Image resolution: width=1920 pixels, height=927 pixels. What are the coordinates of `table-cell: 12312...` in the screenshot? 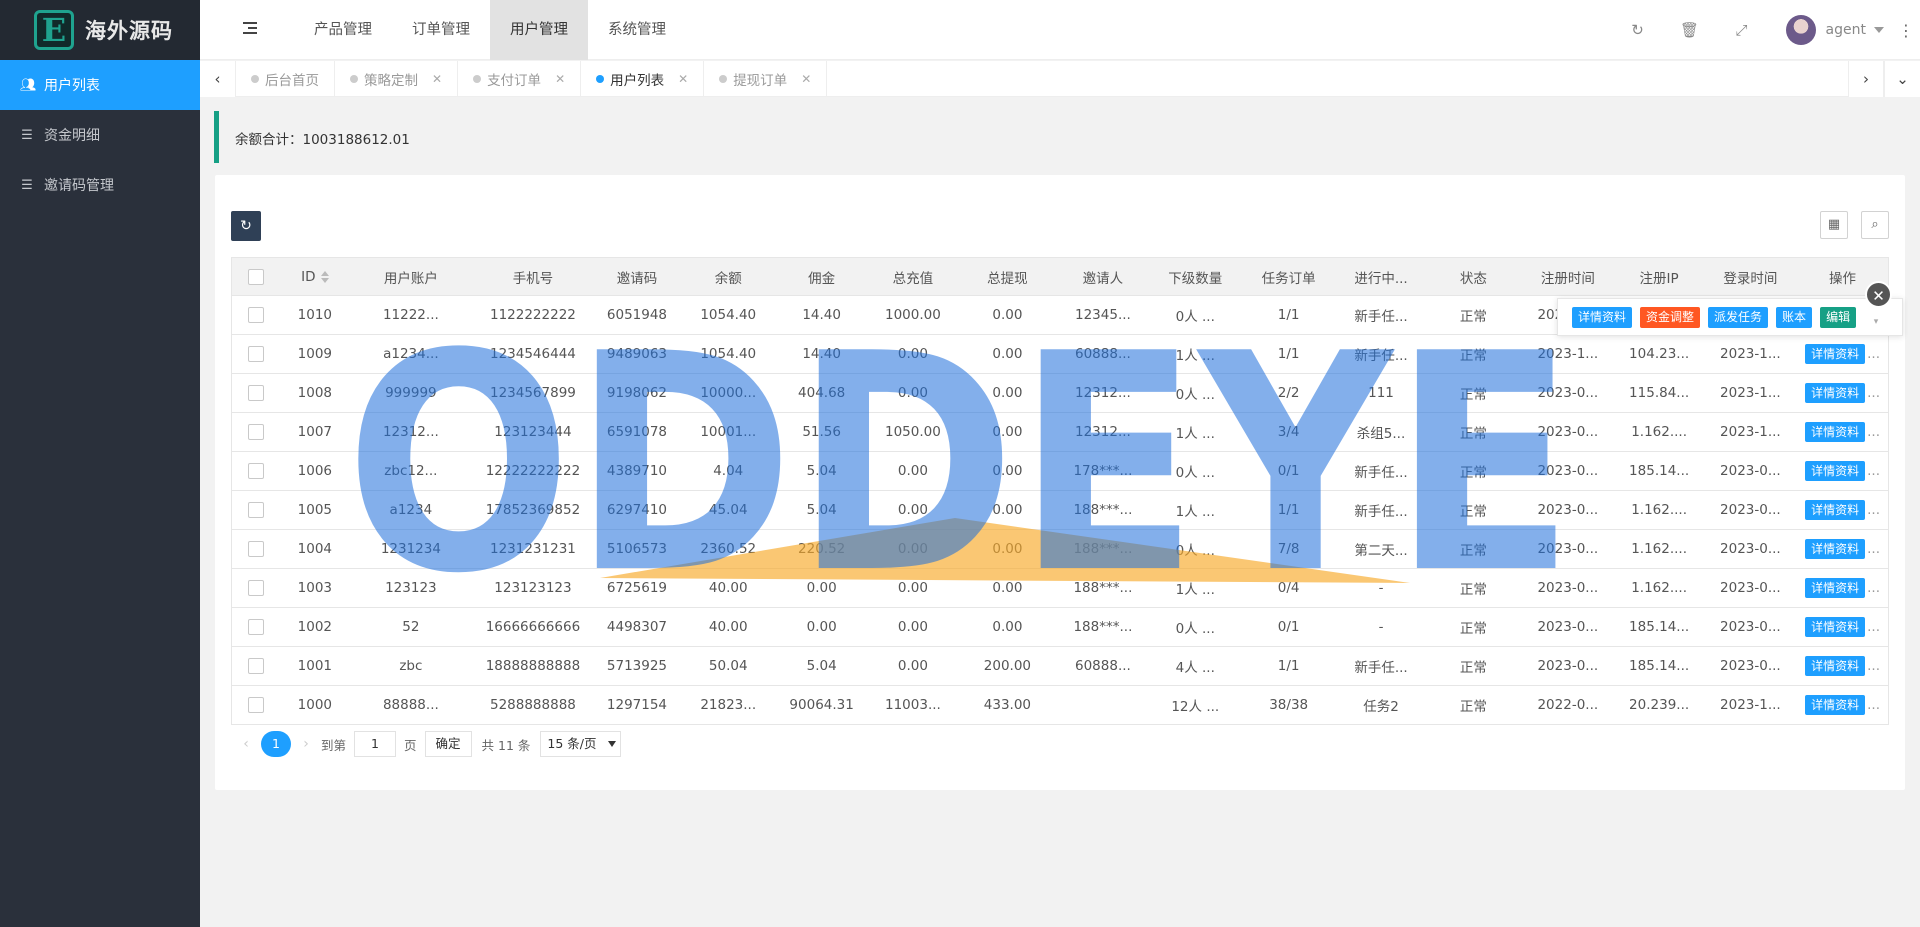 It's located at (1103, 393).